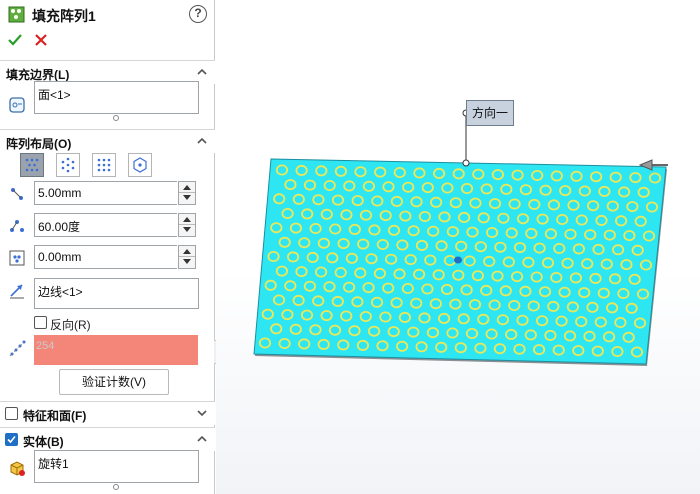  I want to click on section-bodies: 实体(B), so click(107, 439).